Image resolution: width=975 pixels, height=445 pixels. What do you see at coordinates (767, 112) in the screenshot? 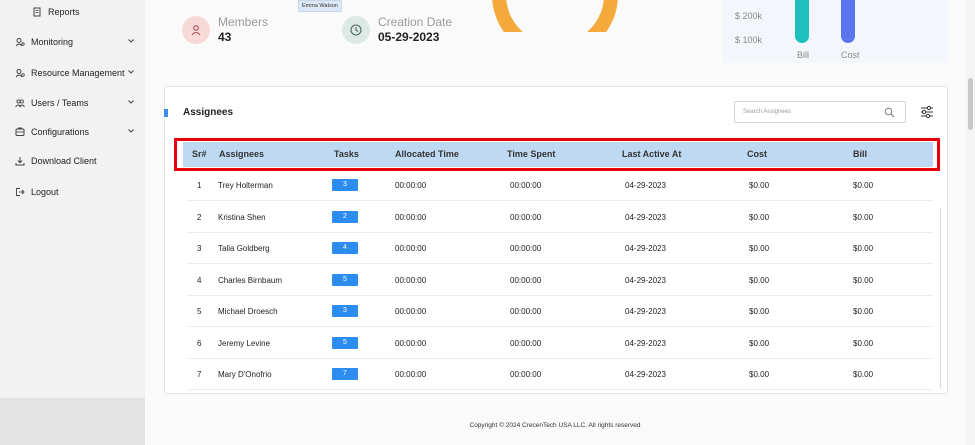
I see `search-placeholder: Search Assignees` at bounding box center [767, 112].